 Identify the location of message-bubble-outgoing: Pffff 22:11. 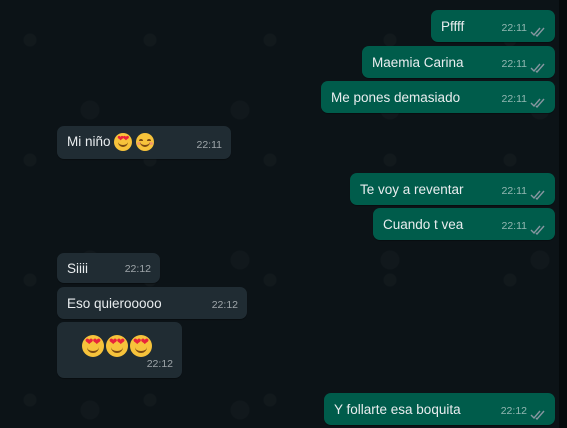
(493, 26).